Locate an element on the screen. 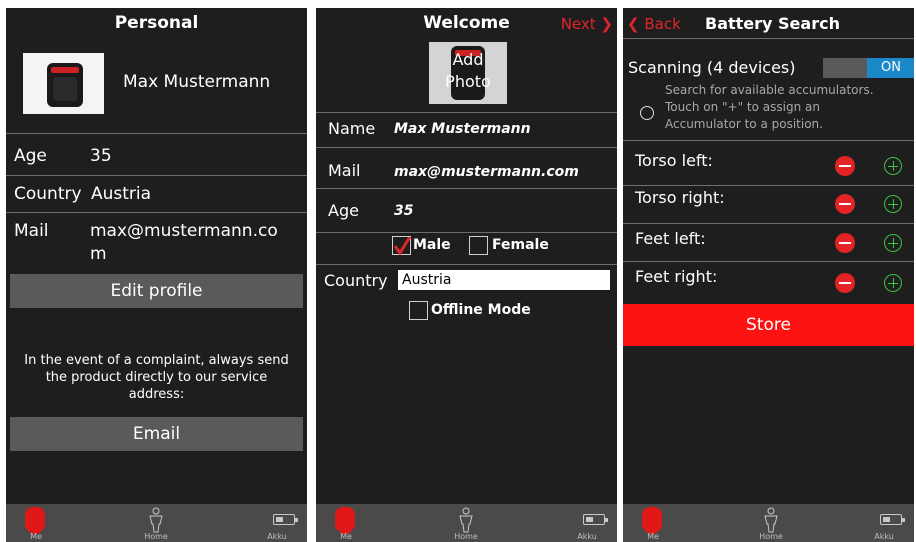 This screenshot has height=542, width=916. page-title: Personal is located at coordinates (156, 23).